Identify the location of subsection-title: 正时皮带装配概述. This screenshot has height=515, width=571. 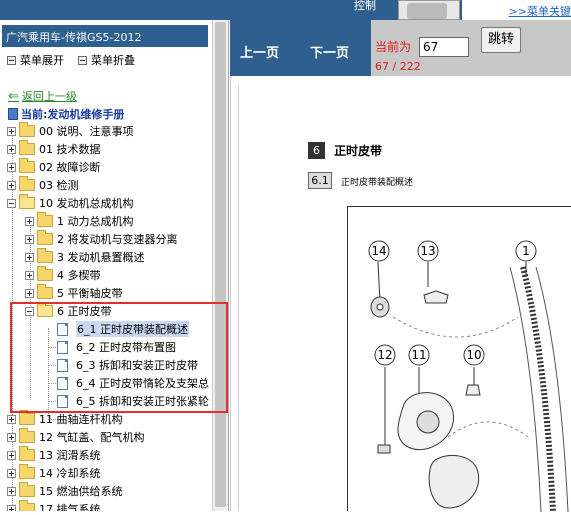
(377, 183).